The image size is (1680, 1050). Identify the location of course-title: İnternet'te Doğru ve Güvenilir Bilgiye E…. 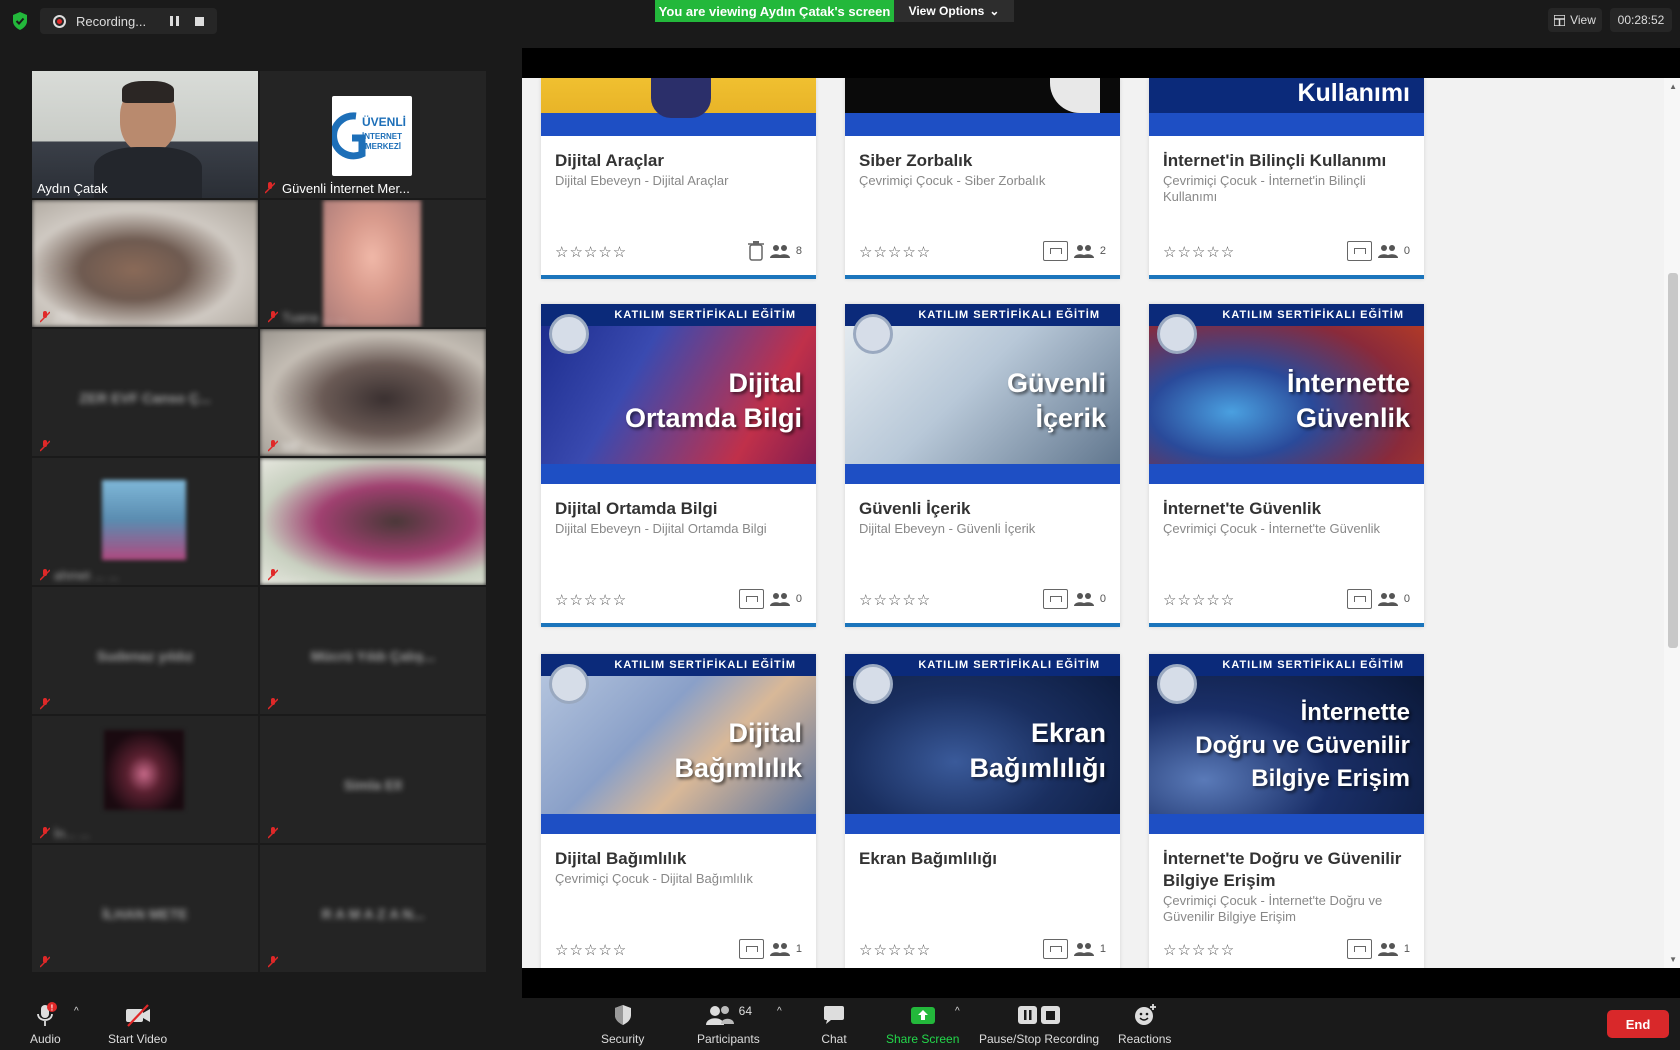
(1286, 870).